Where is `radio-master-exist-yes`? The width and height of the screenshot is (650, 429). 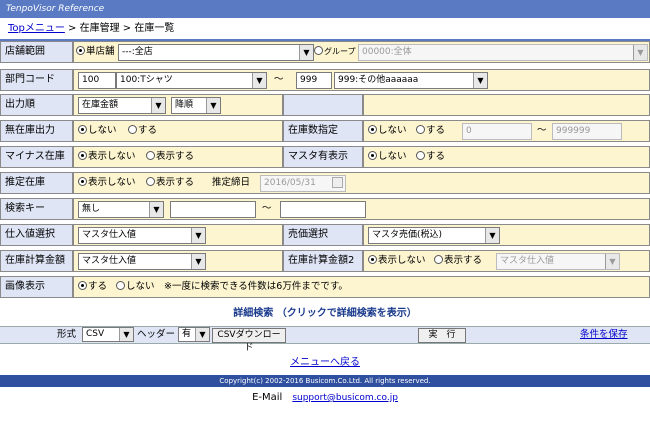
radio-master-exist-yes is located at coordinates (420, 155).